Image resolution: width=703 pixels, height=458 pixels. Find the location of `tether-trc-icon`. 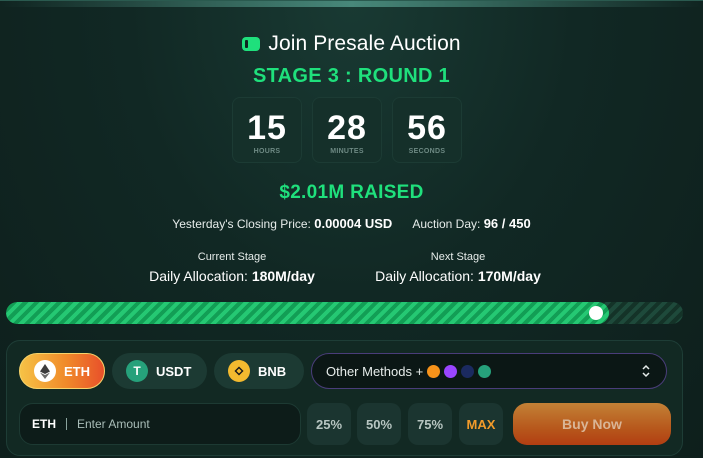

tether-trc-icon is located at coordinates (485, 371).